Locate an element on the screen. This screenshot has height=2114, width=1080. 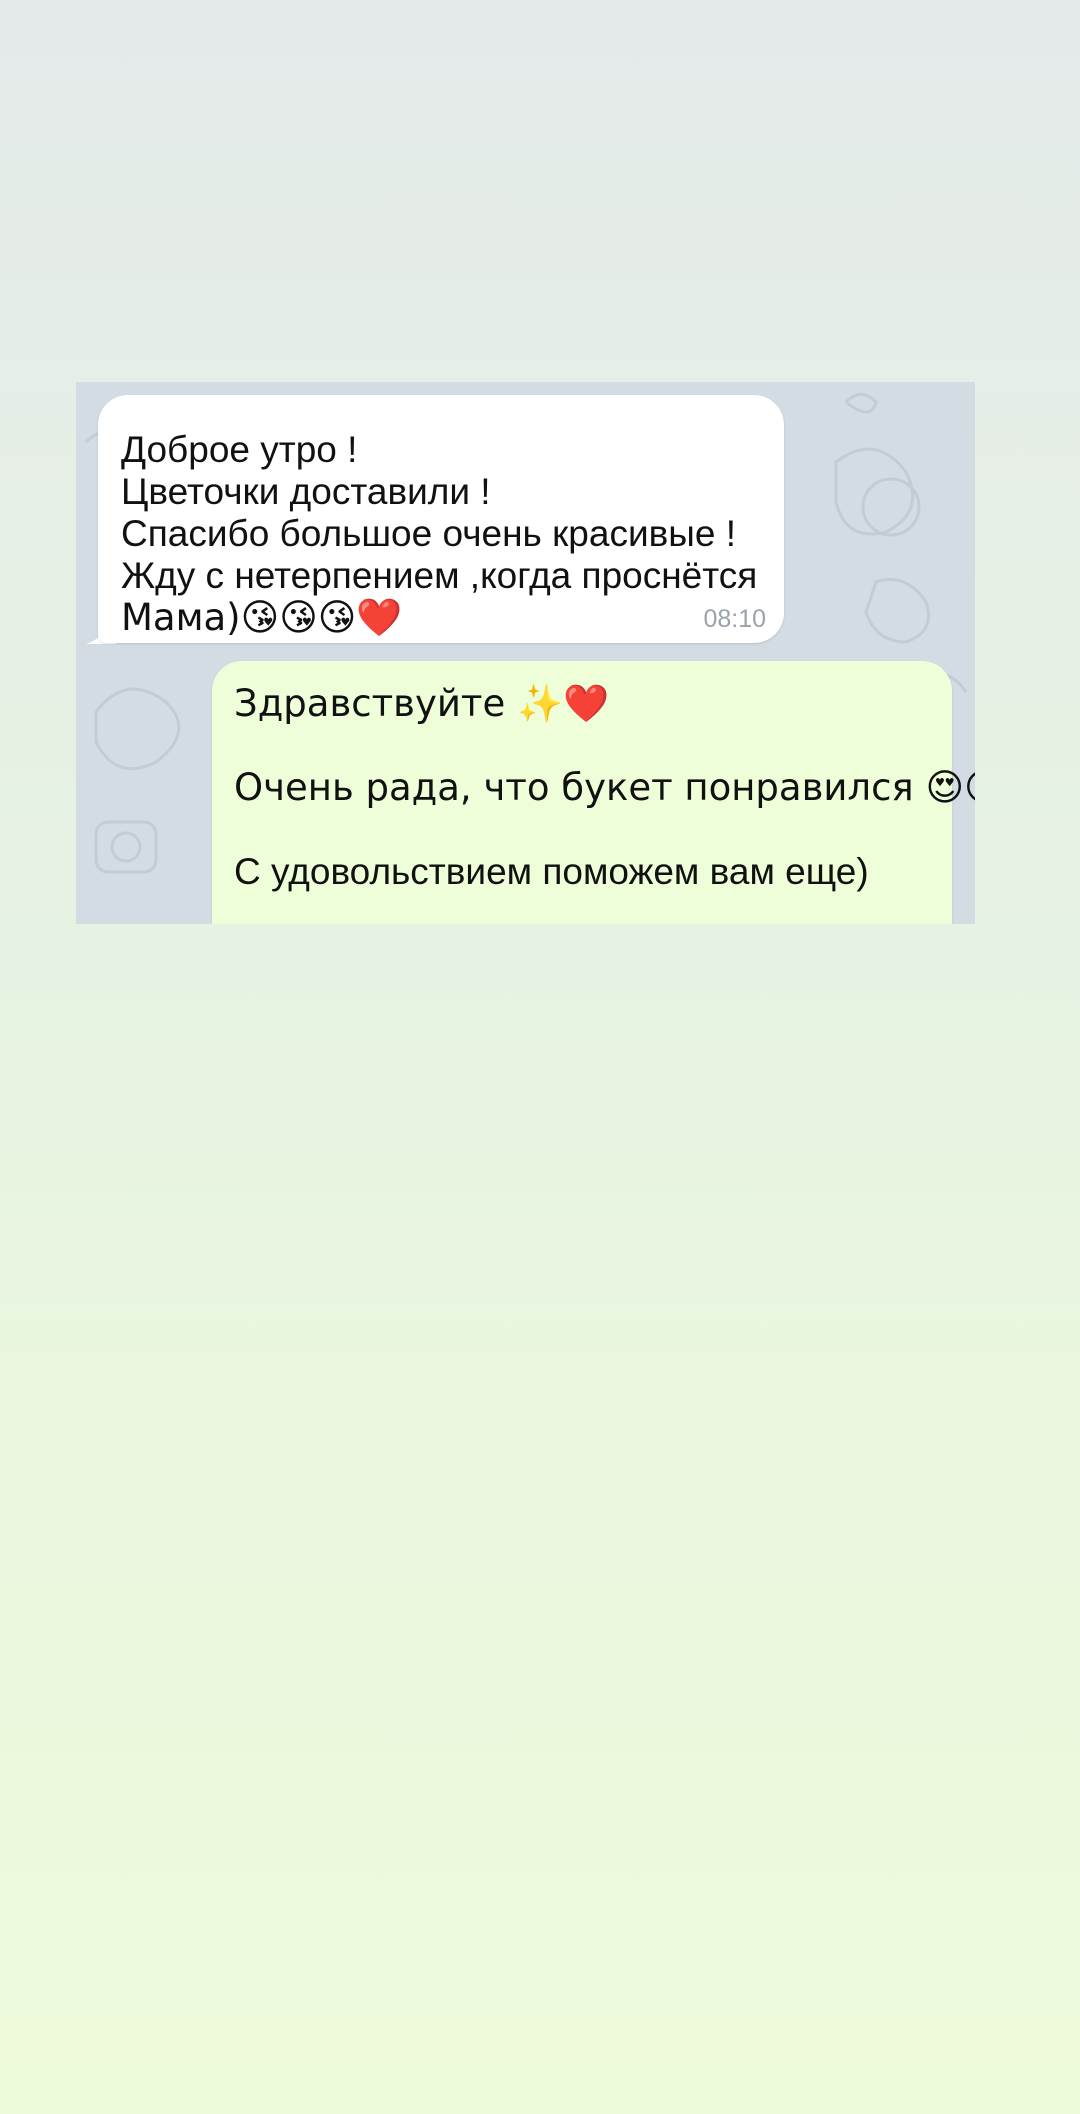
message-line: Спасибо большое очень красивые ! is located at coordinates (428, 533).